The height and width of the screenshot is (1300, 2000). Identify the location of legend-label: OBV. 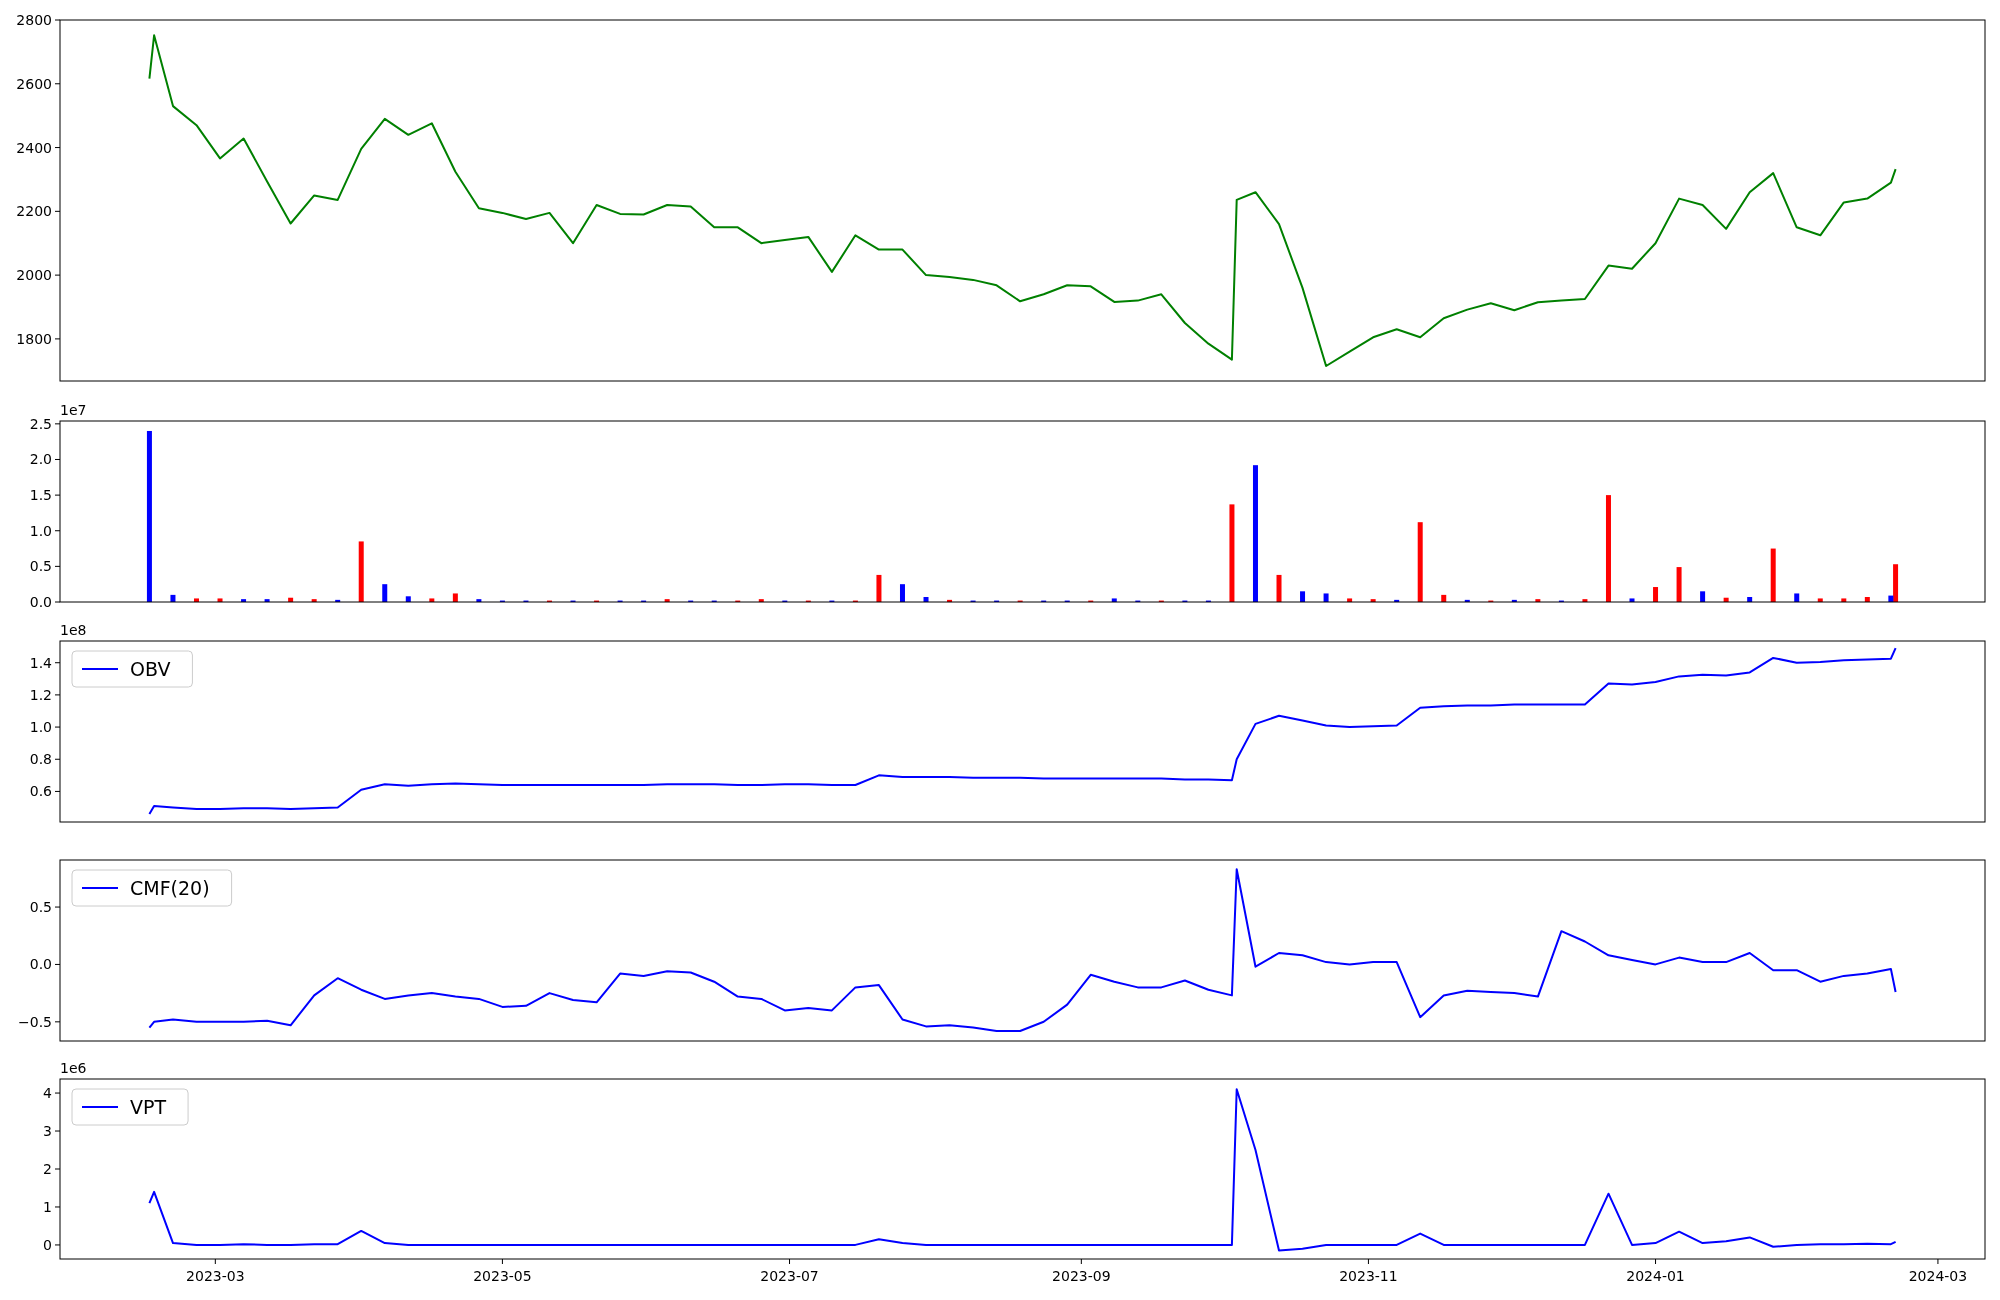
(150, 669).